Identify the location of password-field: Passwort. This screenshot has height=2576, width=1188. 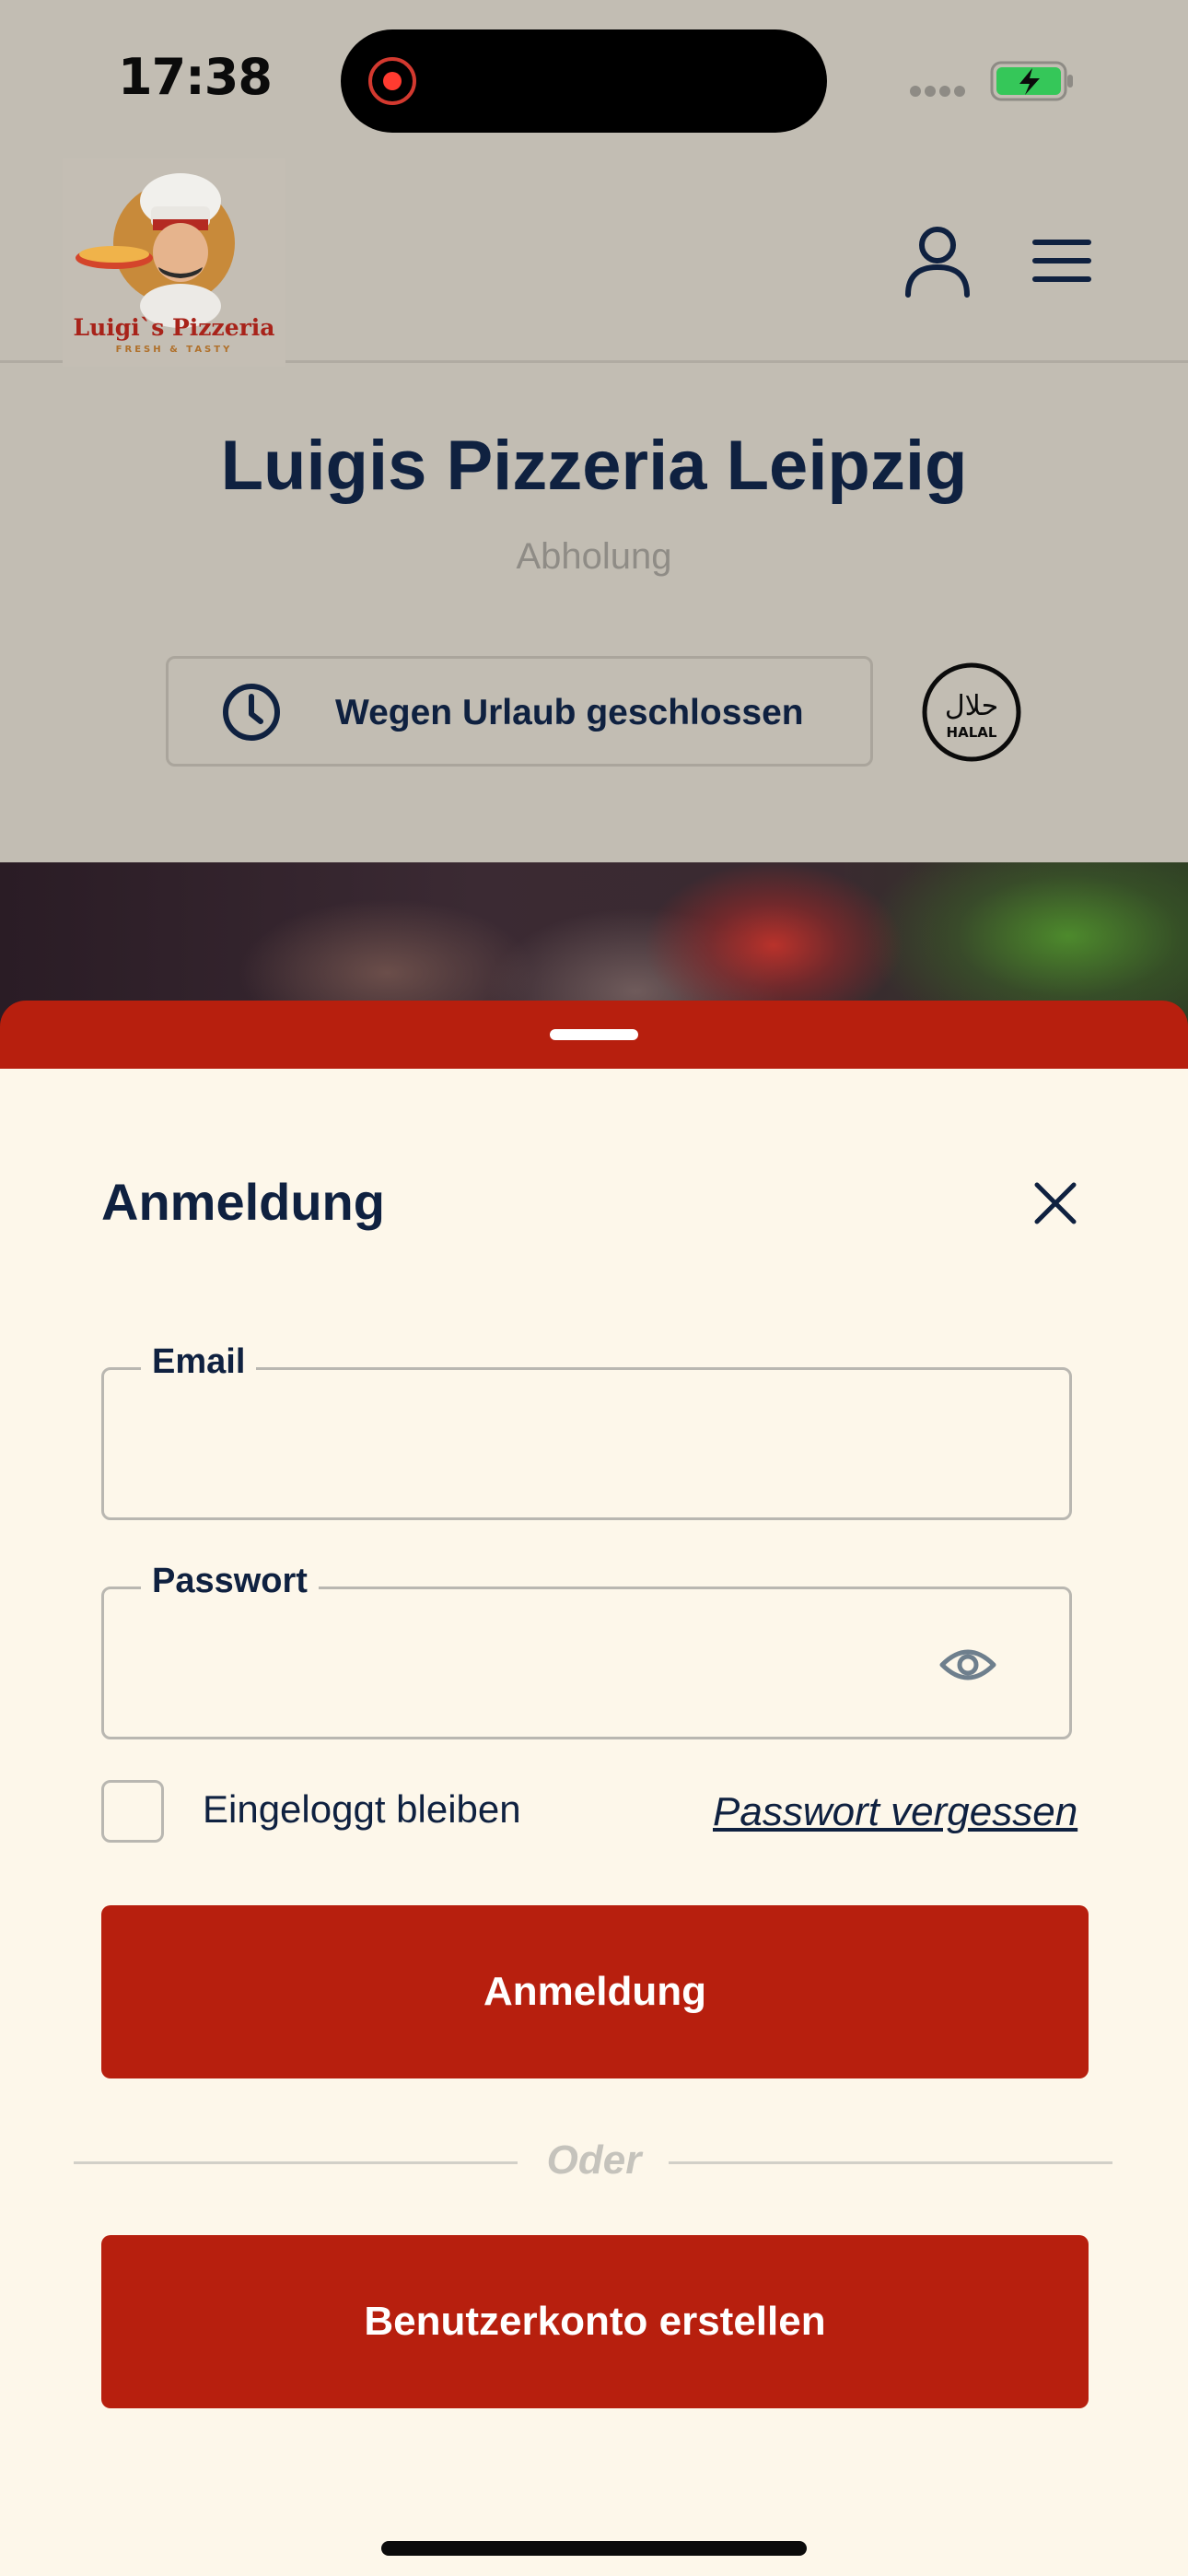
(586, 1650).